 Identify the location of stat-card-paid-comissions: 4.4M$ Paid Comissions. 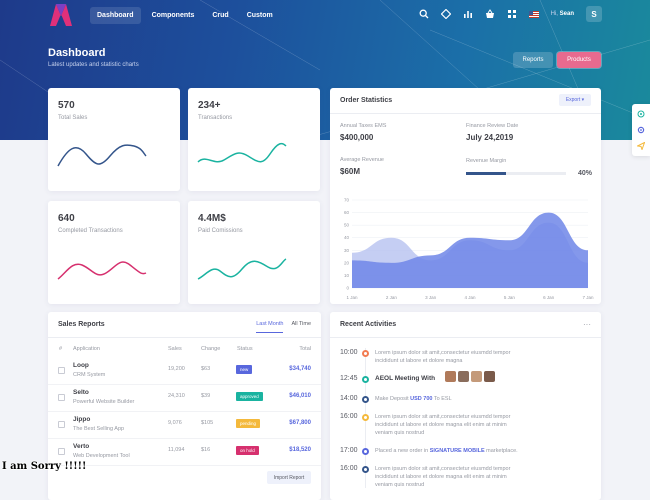
(254, 252).